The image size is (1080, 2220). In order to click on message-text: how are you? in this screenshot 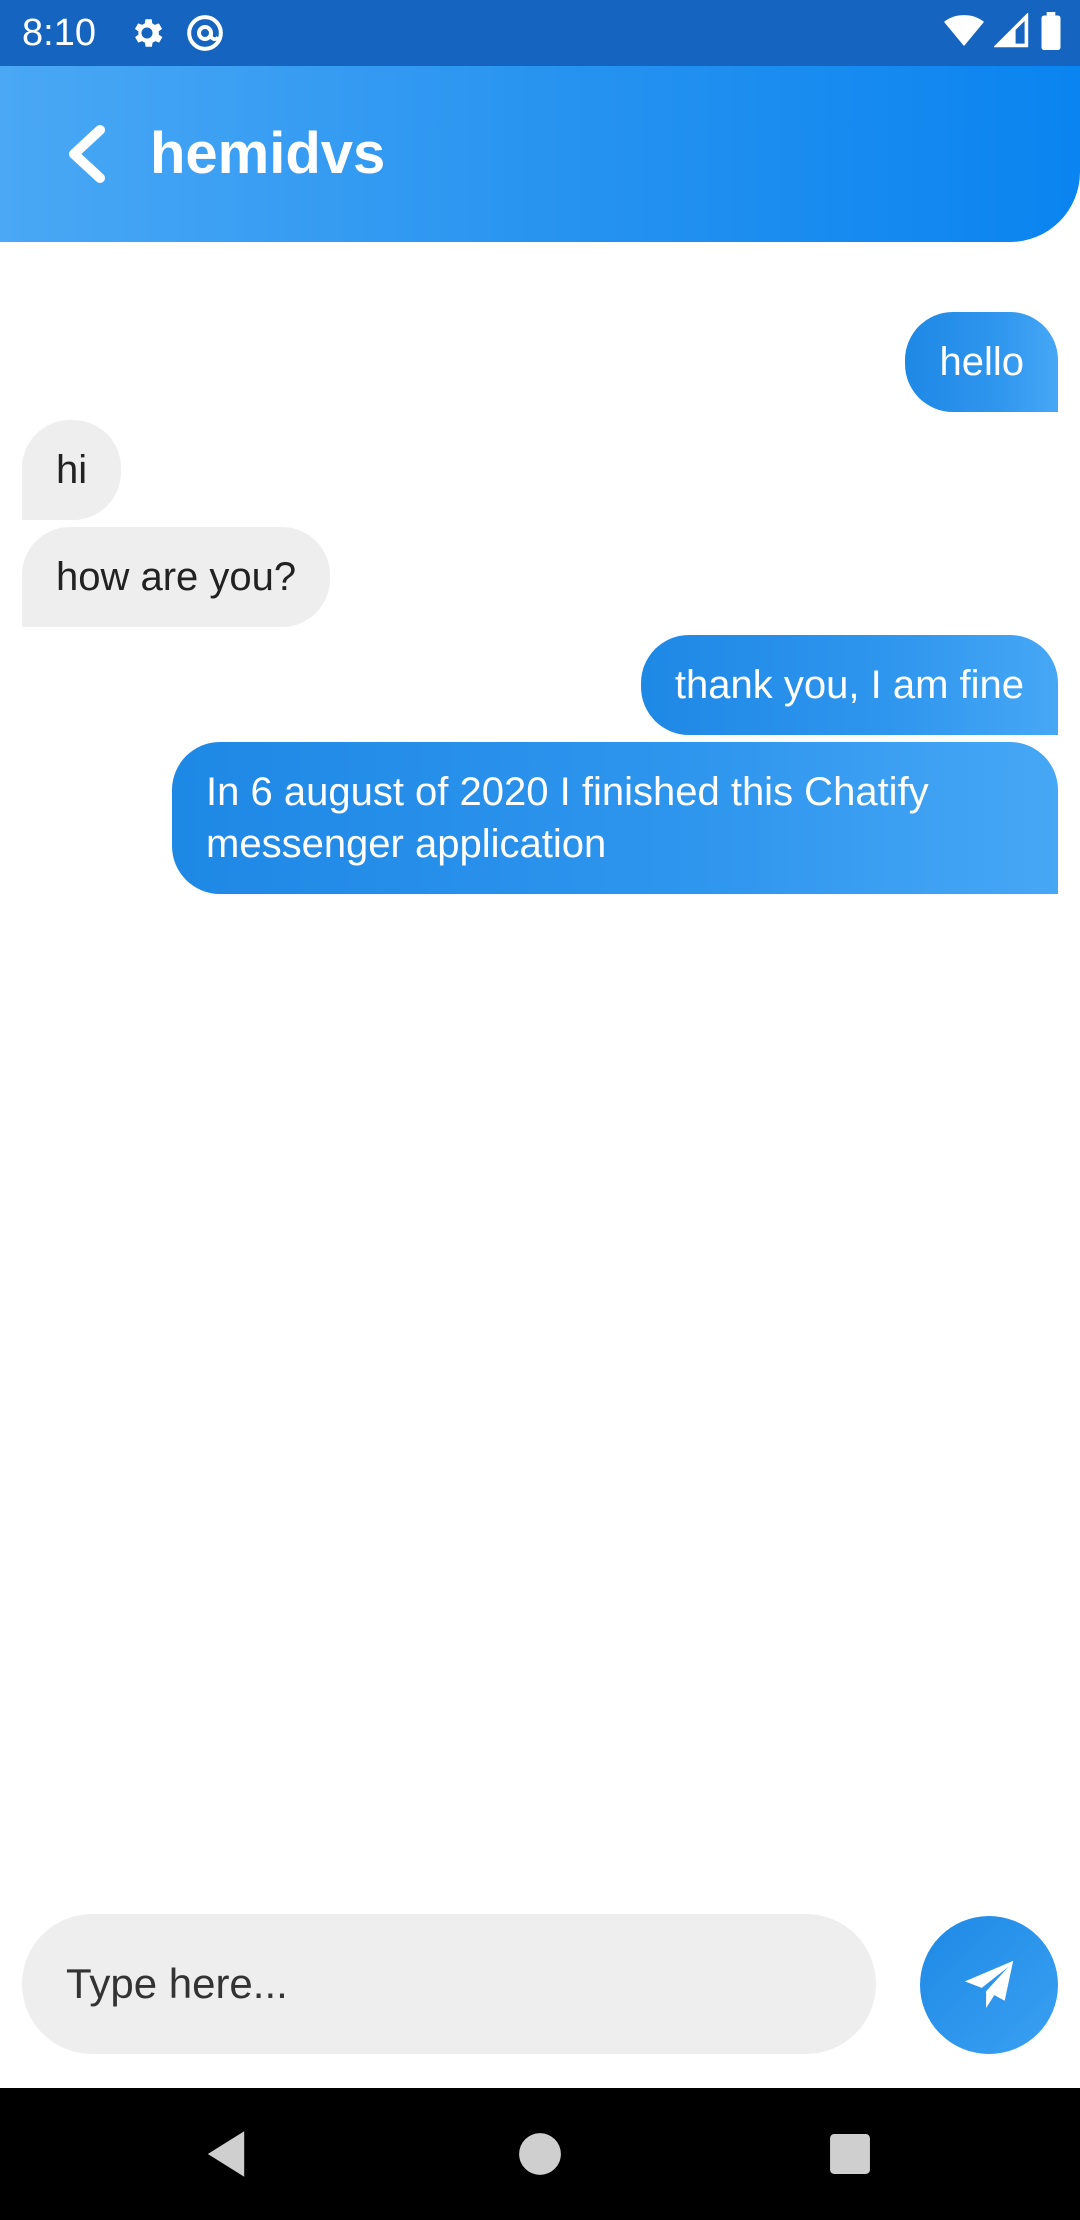, I will do `click(176, 577)`.